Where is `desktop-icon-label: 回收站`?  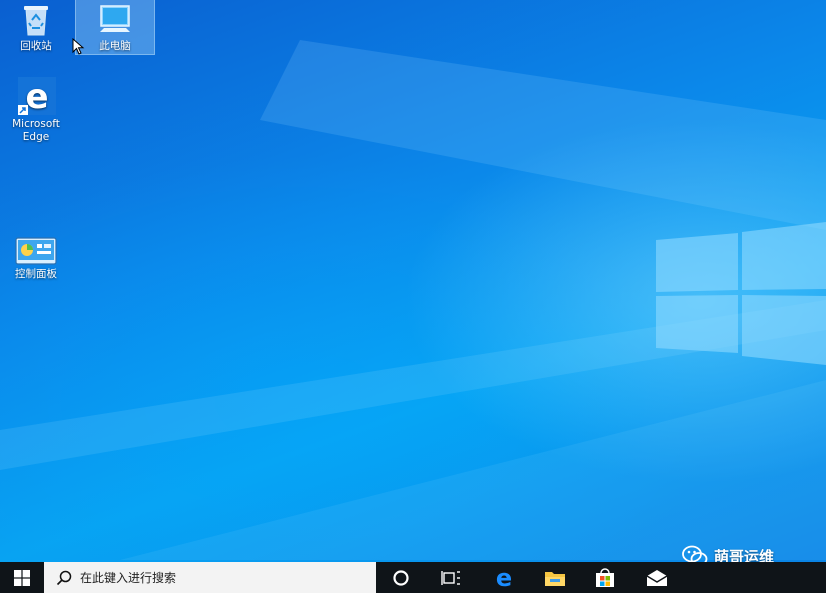
desktop-icon-label: 回收站 is located at coordinates (36, 46).